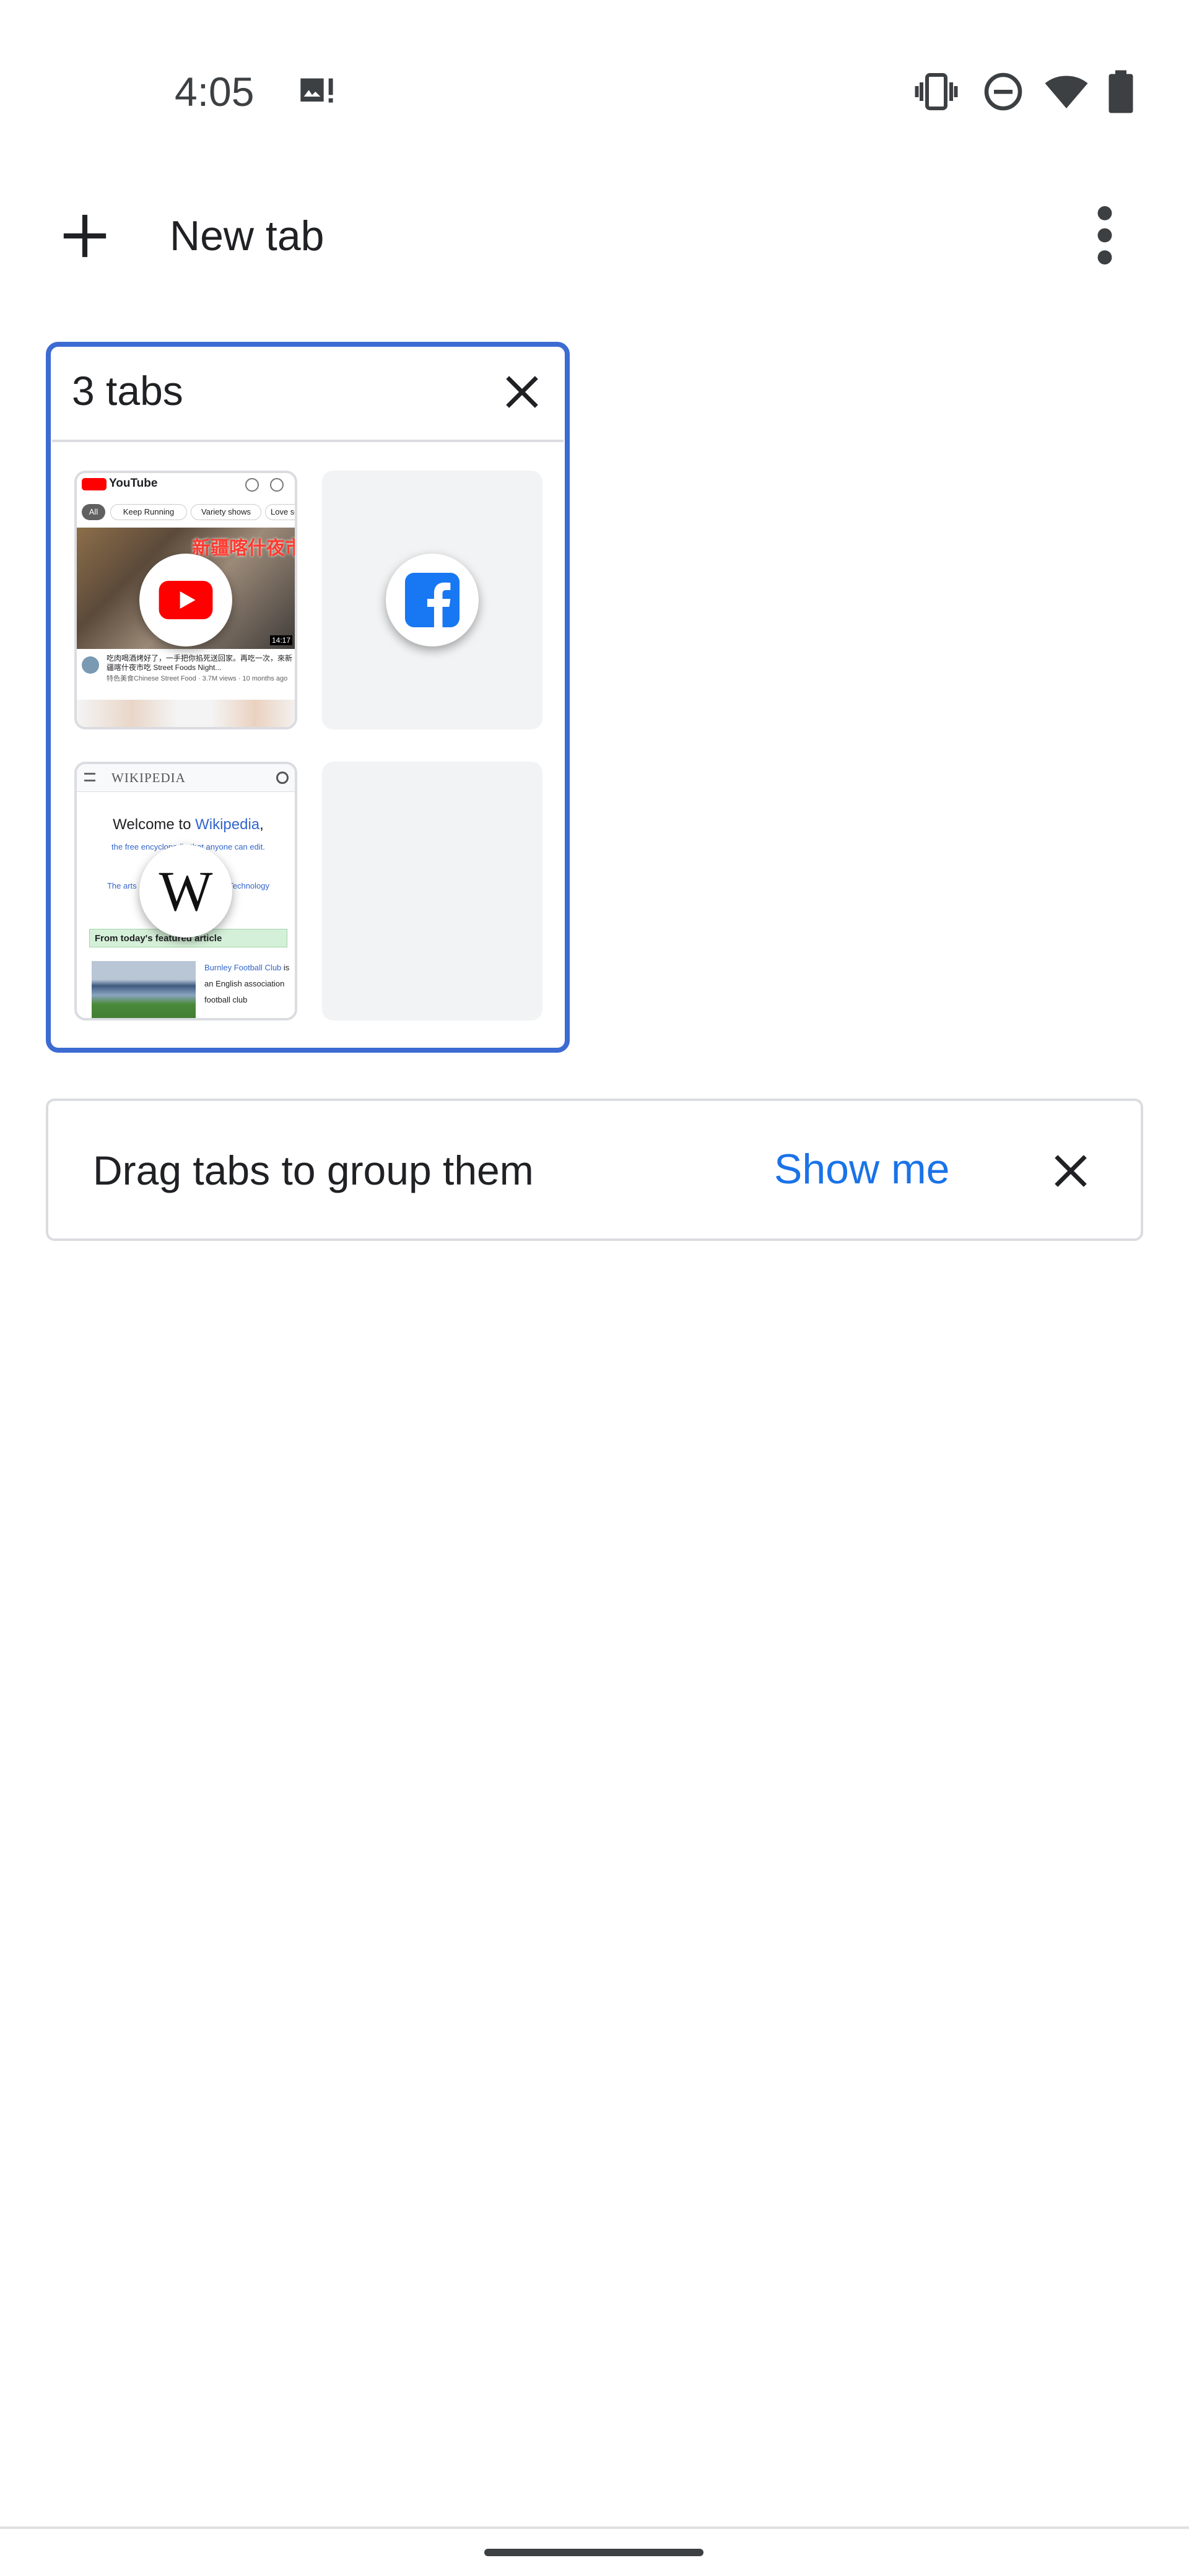 Image resolution: width=1189 pixels, height=2576 pixels. Describe the element at coordinates (128, 391) in the screenshot. I see `tab-group-title: 3 tabs` at that location.